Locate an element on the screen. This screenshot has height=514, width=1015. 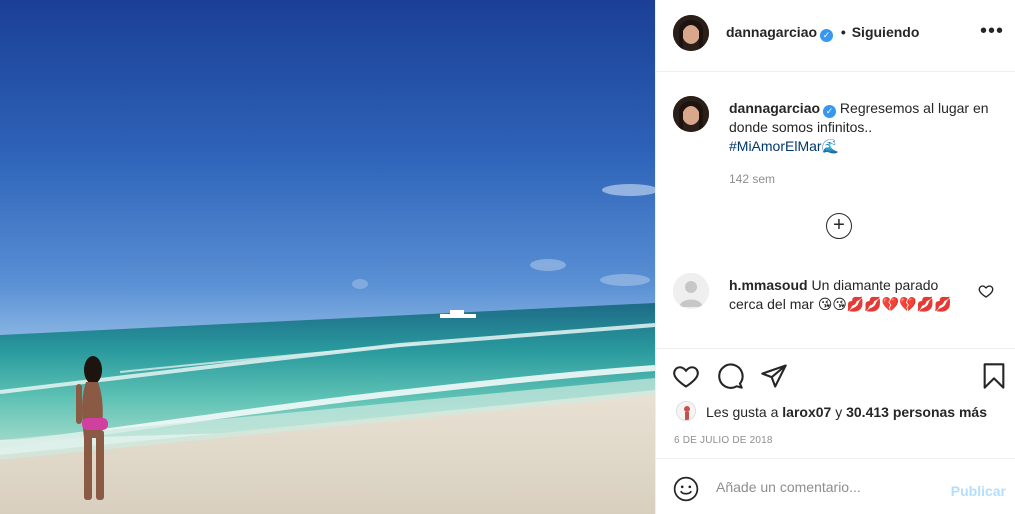
follow-status-button: Siguiendo is located at coordinates (886, 32).